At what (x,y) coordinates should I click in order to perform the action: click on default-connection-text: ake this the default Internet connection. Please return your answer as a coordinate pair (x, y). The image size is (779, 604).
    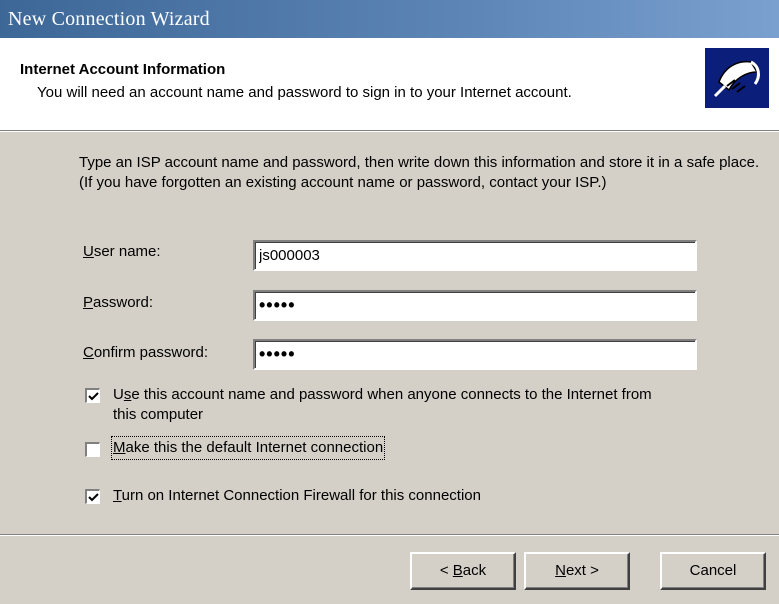
    Looking at the image, I should click on (254, 447).